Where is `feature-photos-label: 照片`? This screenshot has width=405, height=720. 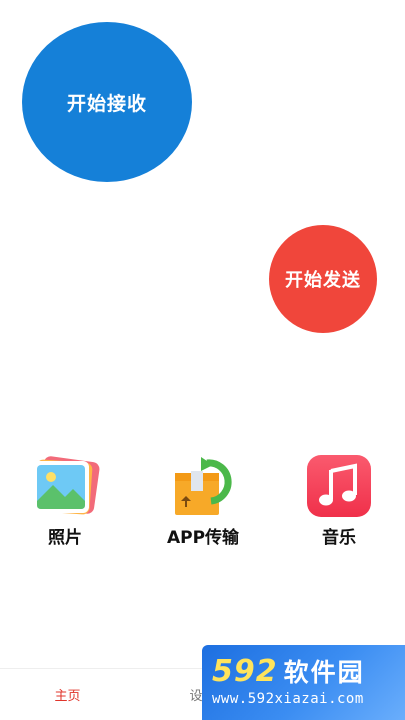 feature-photos-label: 照片 is located at coordinates (65, 538).